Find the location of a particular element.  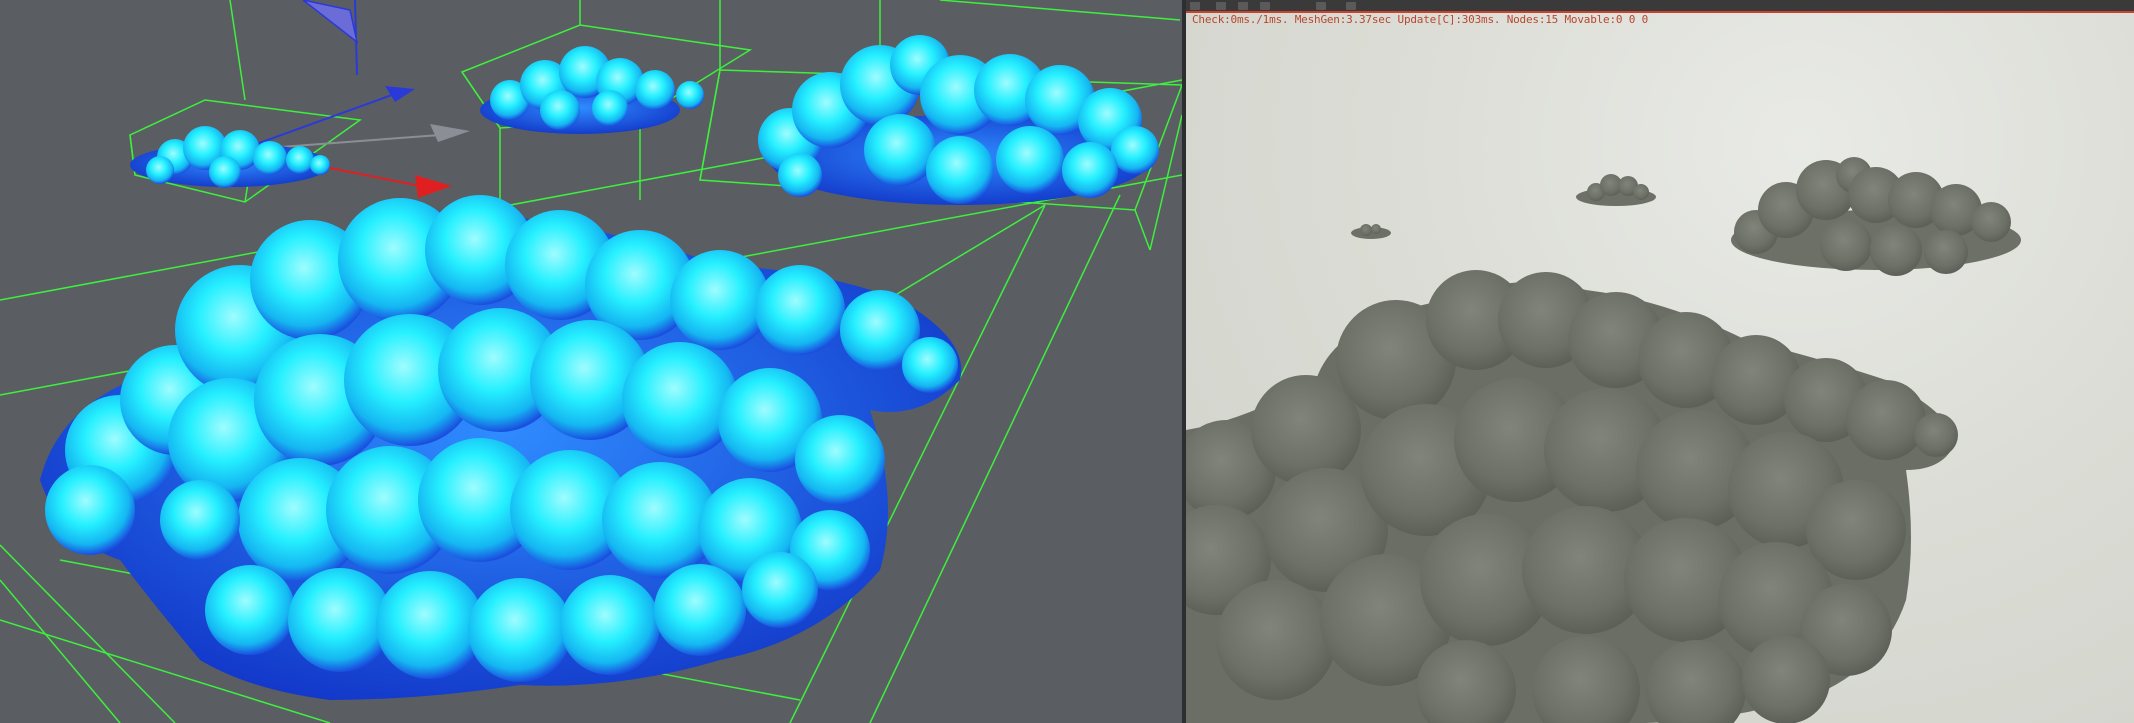

cloud-small-render is located at coordinates (1616, 190).